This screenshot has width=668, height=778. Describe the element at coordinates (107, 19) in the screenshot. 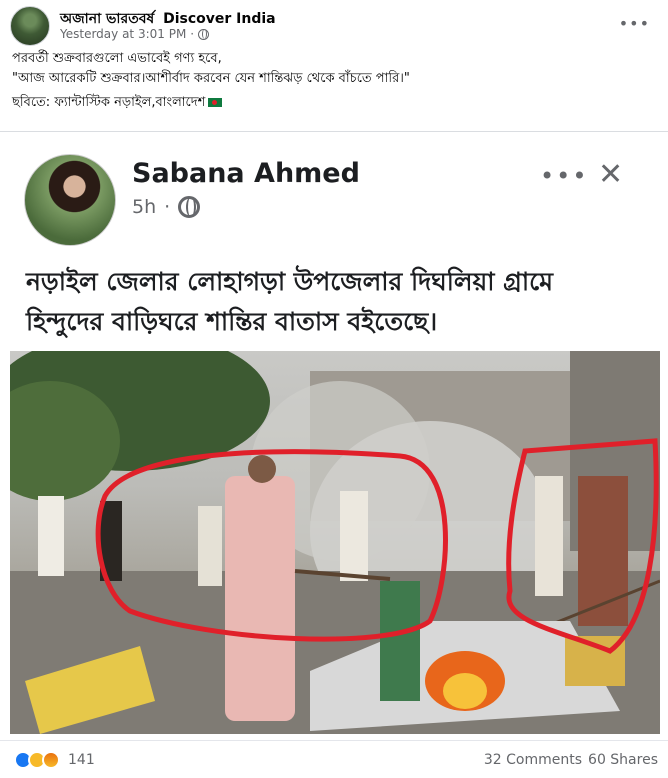

I see `author-name: অজানা ভারতবর্ষ` at that location.